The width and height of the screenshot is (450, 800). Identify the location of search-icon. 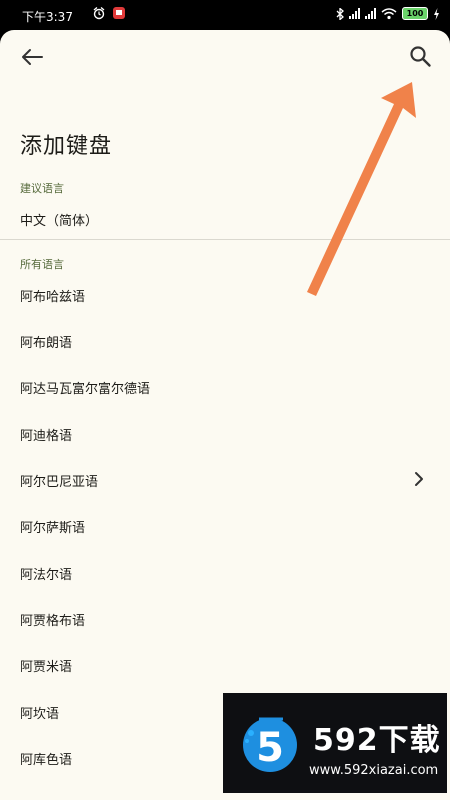
(421, 57).